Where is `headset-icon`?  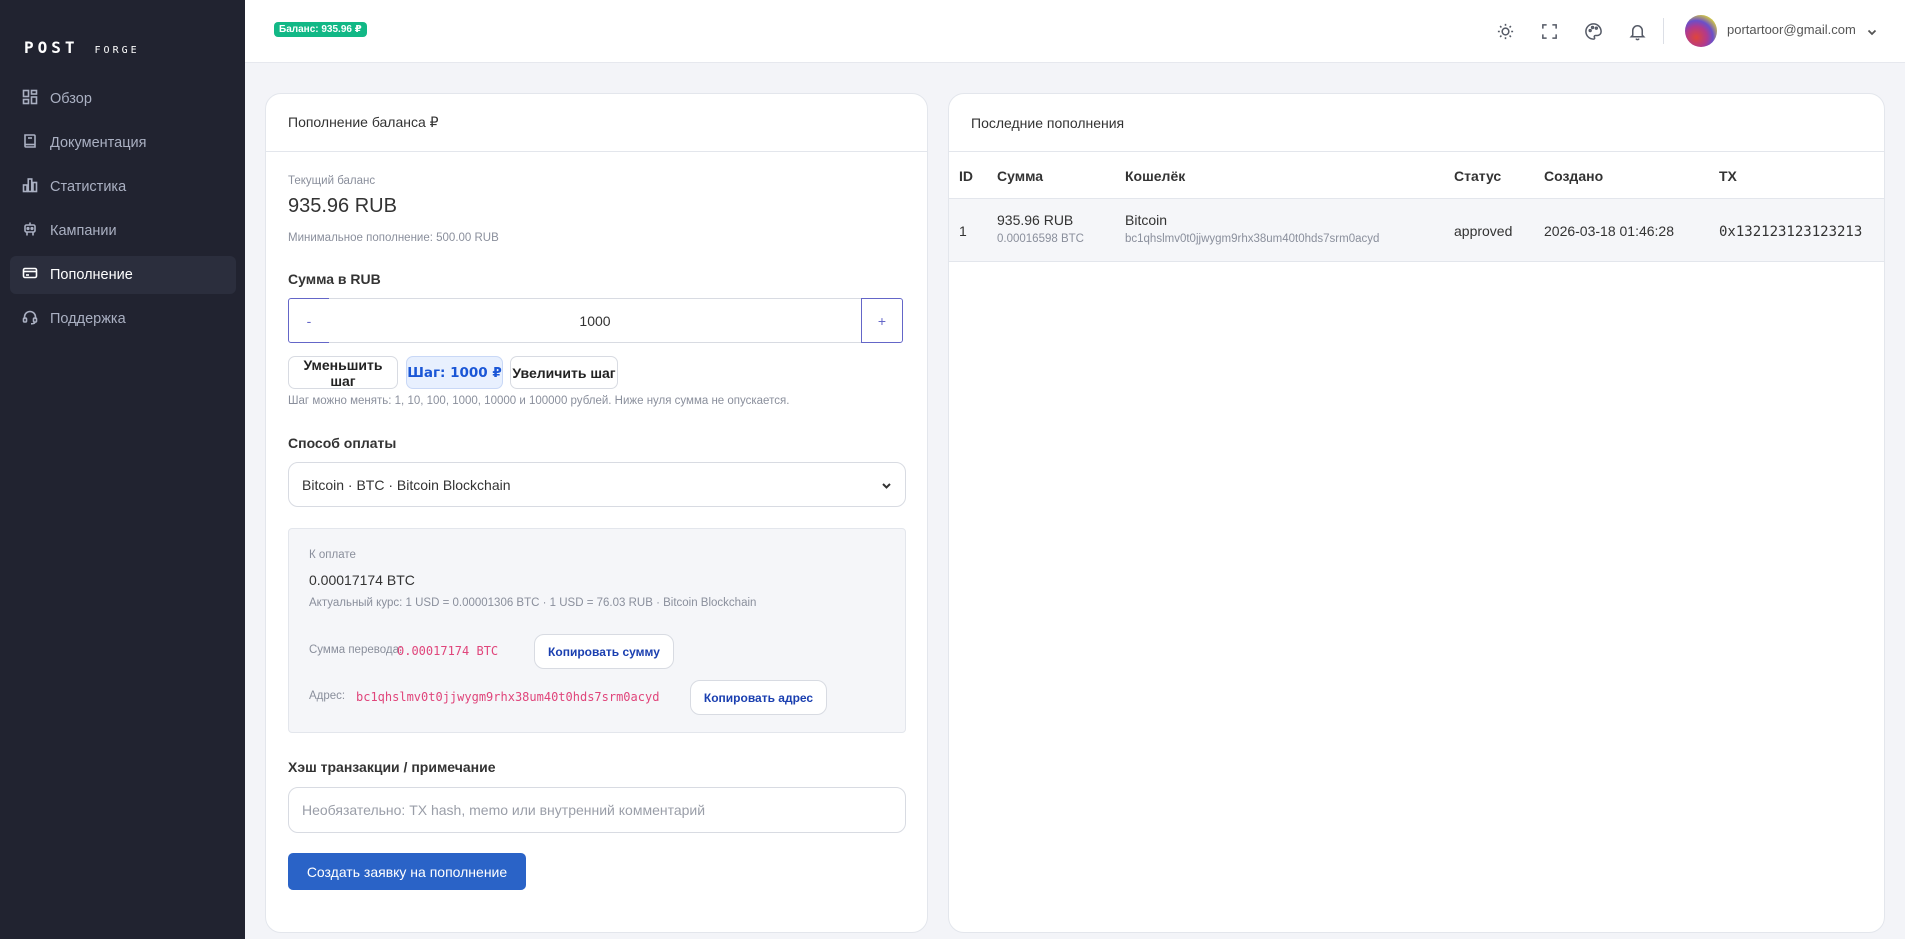 headset-icon is located at coordinates (30, 319).